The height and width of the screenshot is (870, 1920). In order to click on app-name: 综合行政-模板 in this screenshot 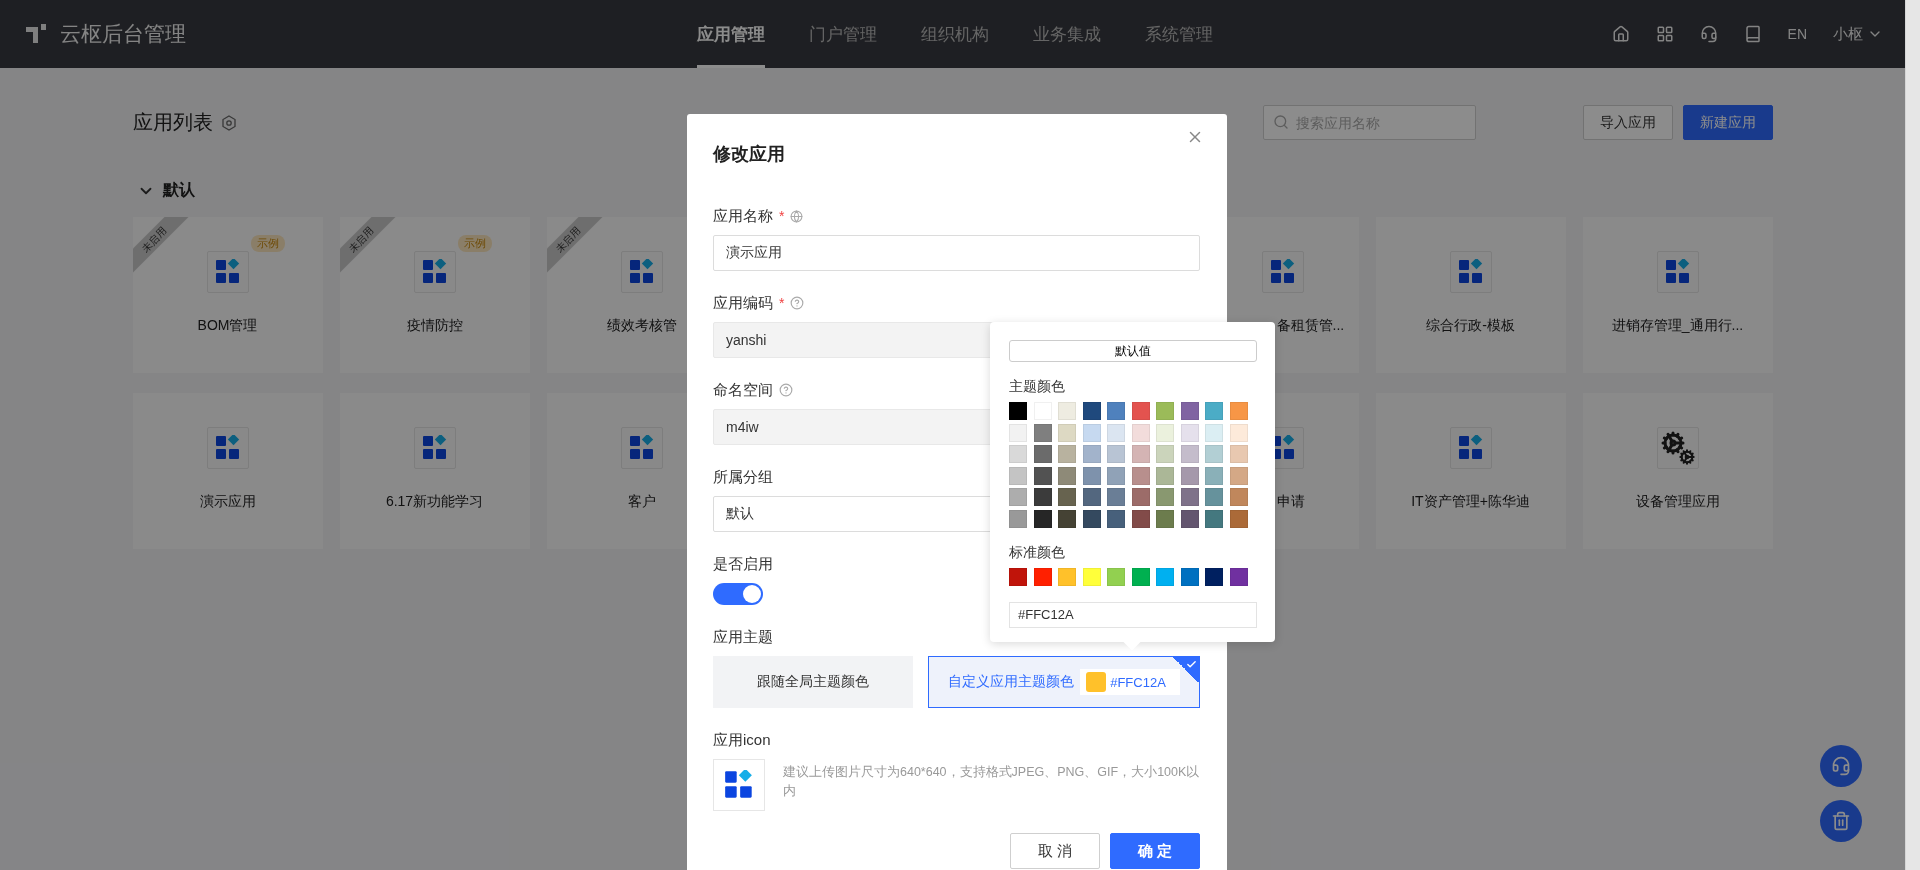, I will do `click(1470, 326)`.